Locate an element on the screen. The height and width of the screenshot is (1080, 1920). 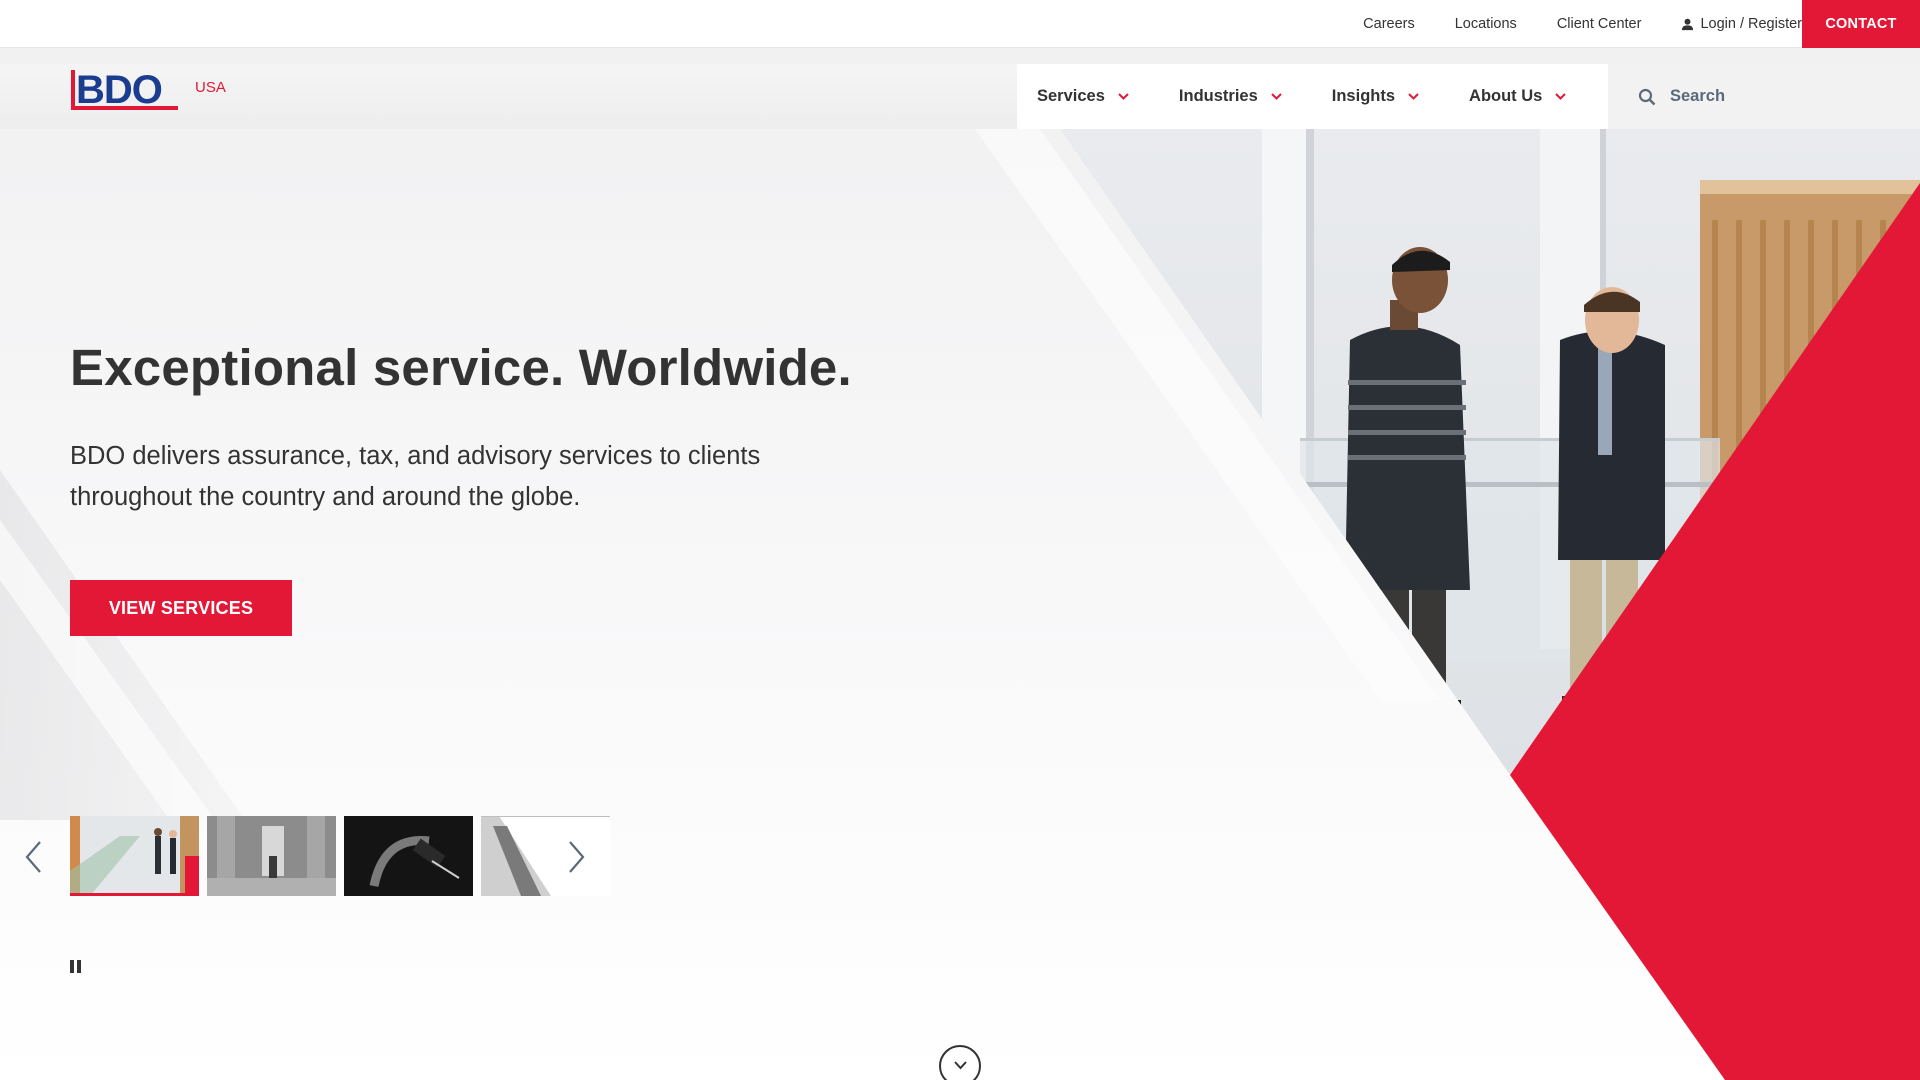
primary-nav: Services Industries Insights About Us is located at coordinates (1302, 96).